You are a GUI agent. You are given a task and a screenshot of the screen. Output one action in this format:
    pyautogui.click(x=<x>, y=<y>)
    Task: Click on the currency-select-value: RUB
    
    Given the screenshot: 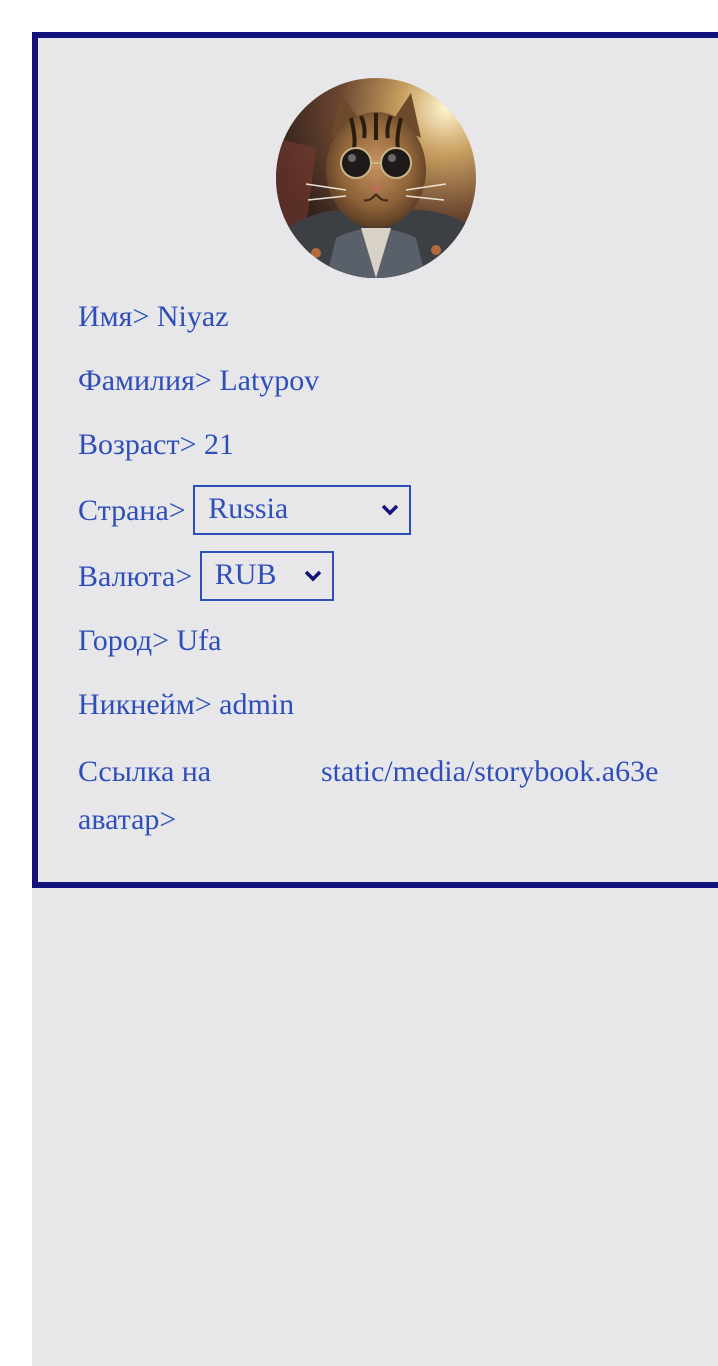 What is the action you would take?
    pyautogui.click(x=245, y=575)
    